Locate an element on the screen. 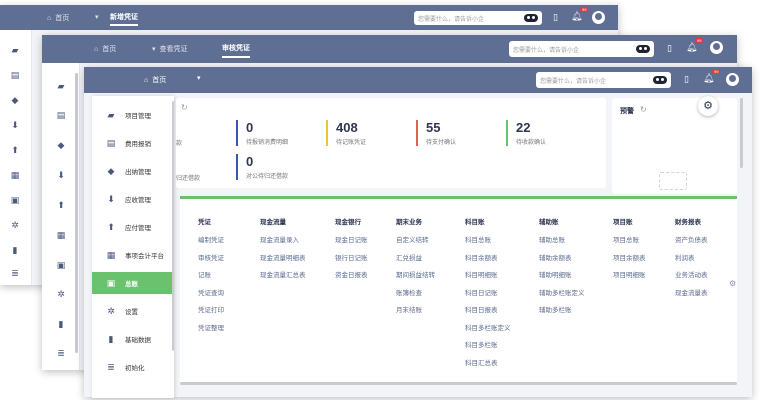  list-item: 资金日报表 is located at coordinates (351, 278).